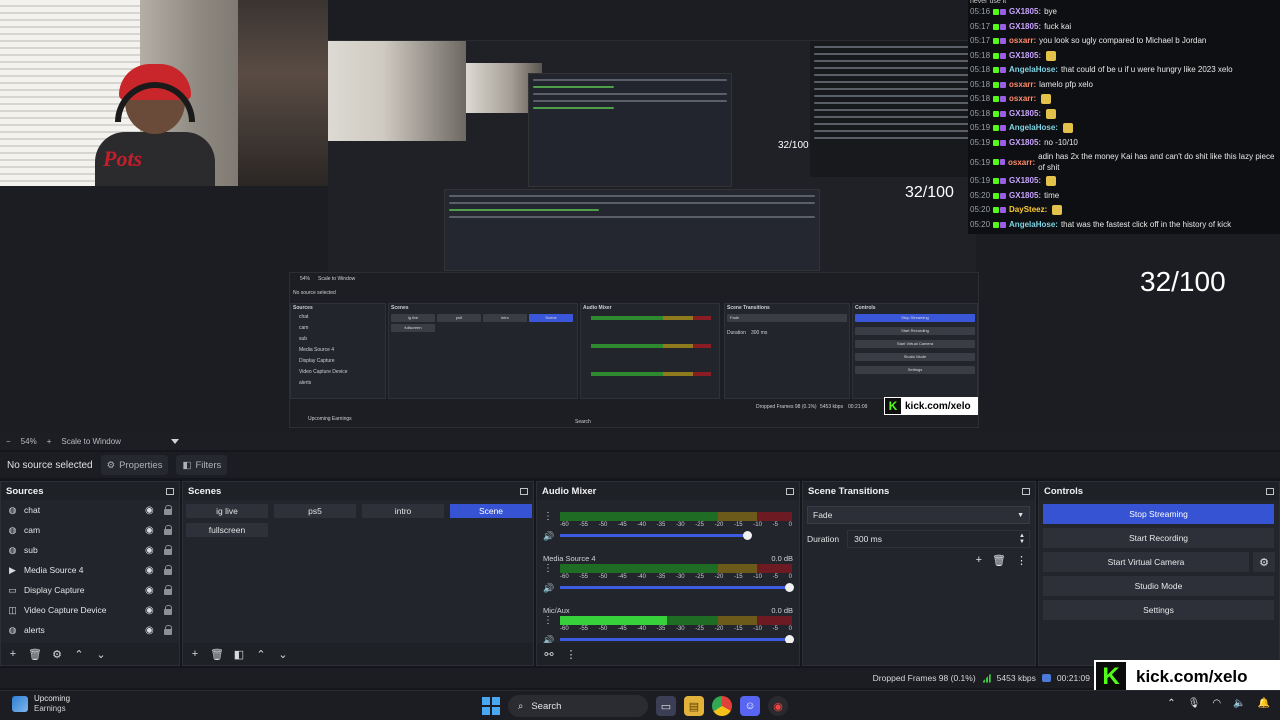  Describe the element at coordinates (694, 706) in the screenshot. I see `file-explorer-icon: ▤` at that location.